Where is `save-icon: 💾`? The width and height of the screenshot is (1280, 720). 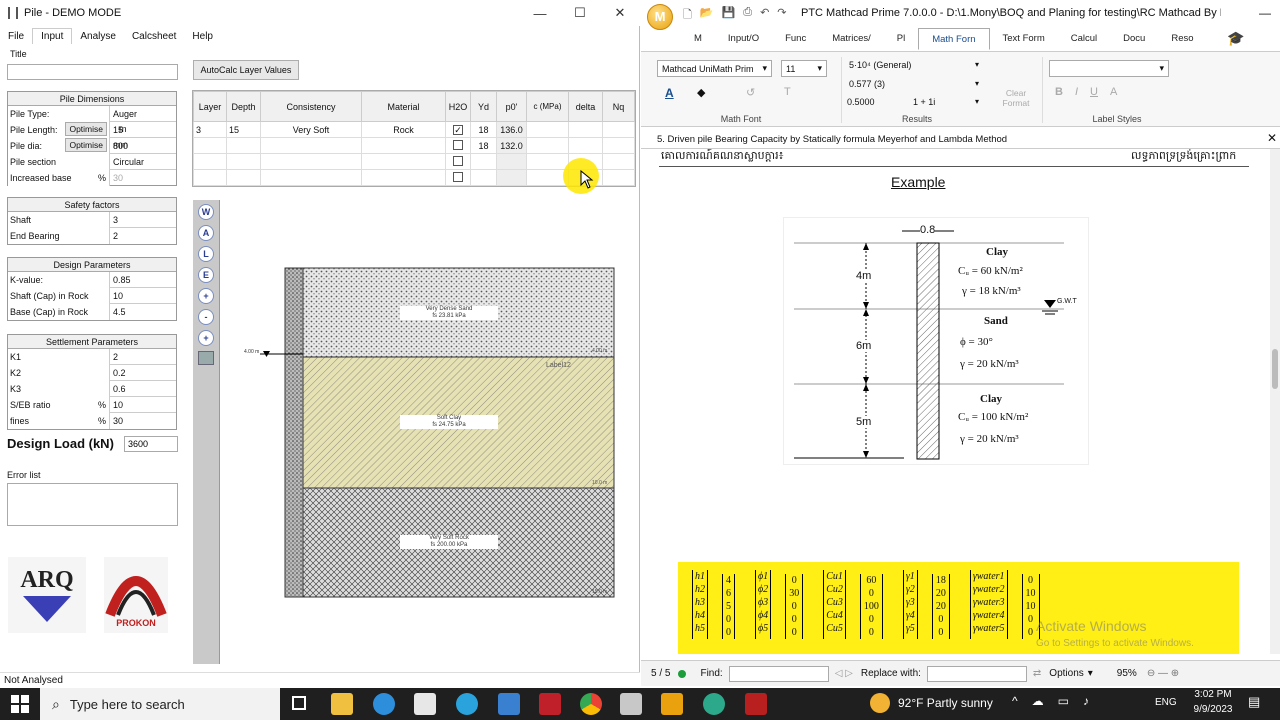 save-icon: 💾 is located at coordinates (729, 15).